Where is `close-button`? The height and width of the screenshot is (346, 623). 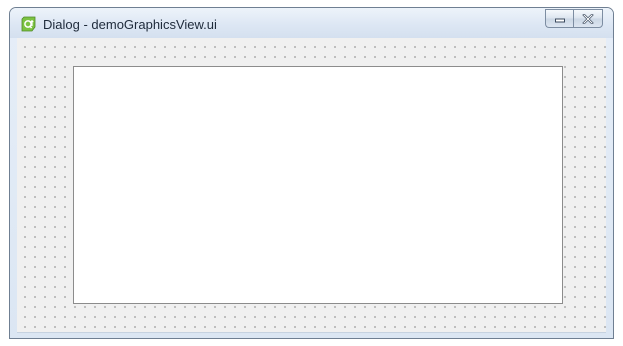
close-button is located at coordinates (588, 18).